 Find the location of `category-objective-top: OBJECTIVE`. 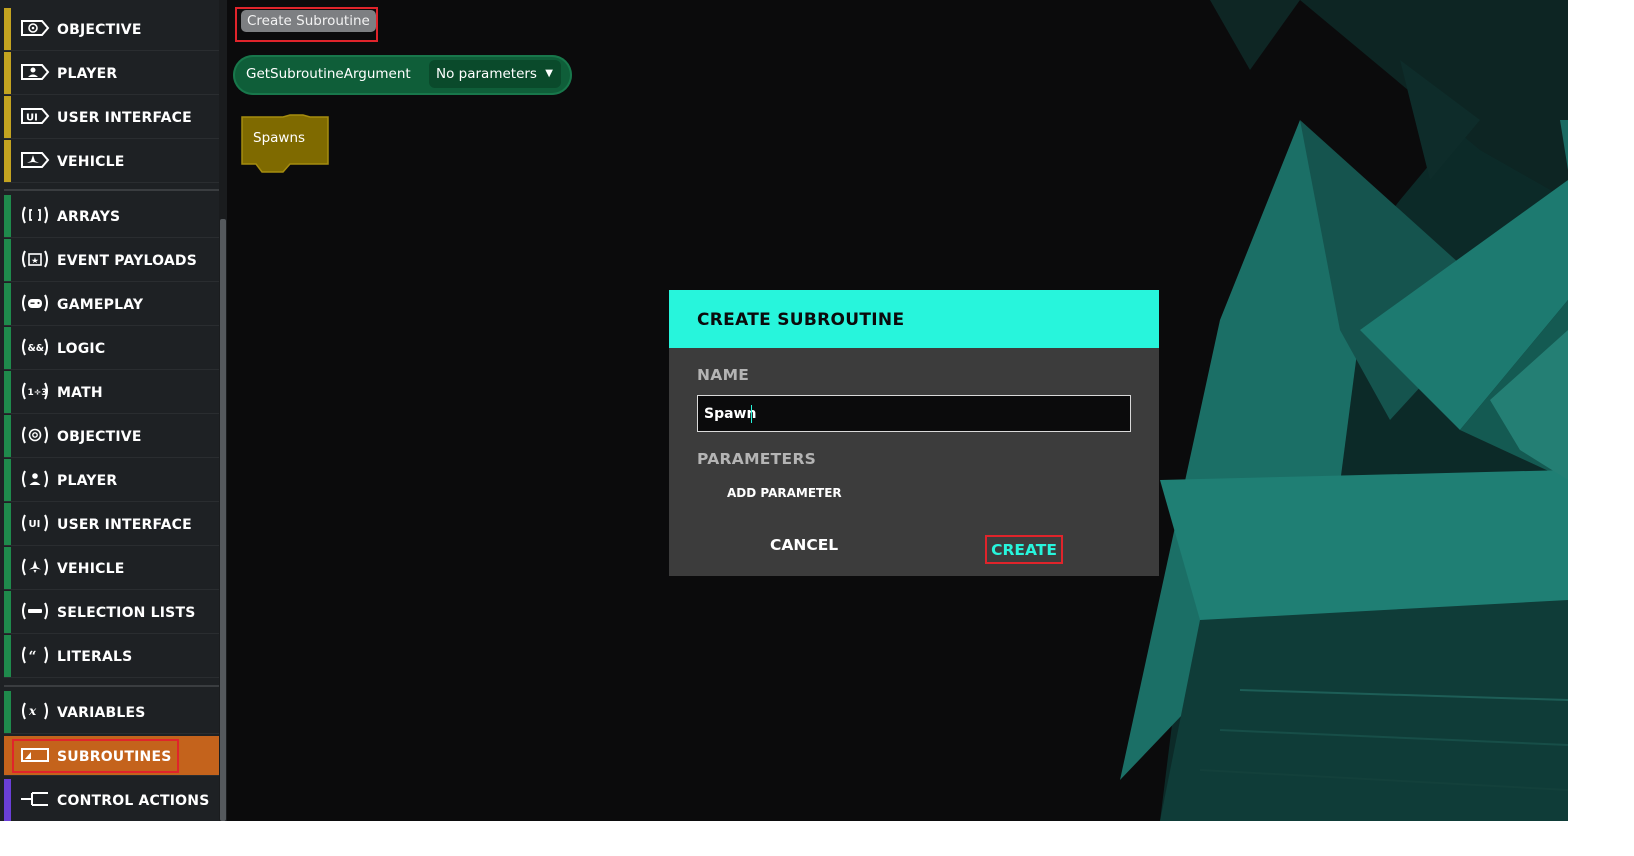

category-objective-top: OBJECTIVE is located at coordinates (111, 29).